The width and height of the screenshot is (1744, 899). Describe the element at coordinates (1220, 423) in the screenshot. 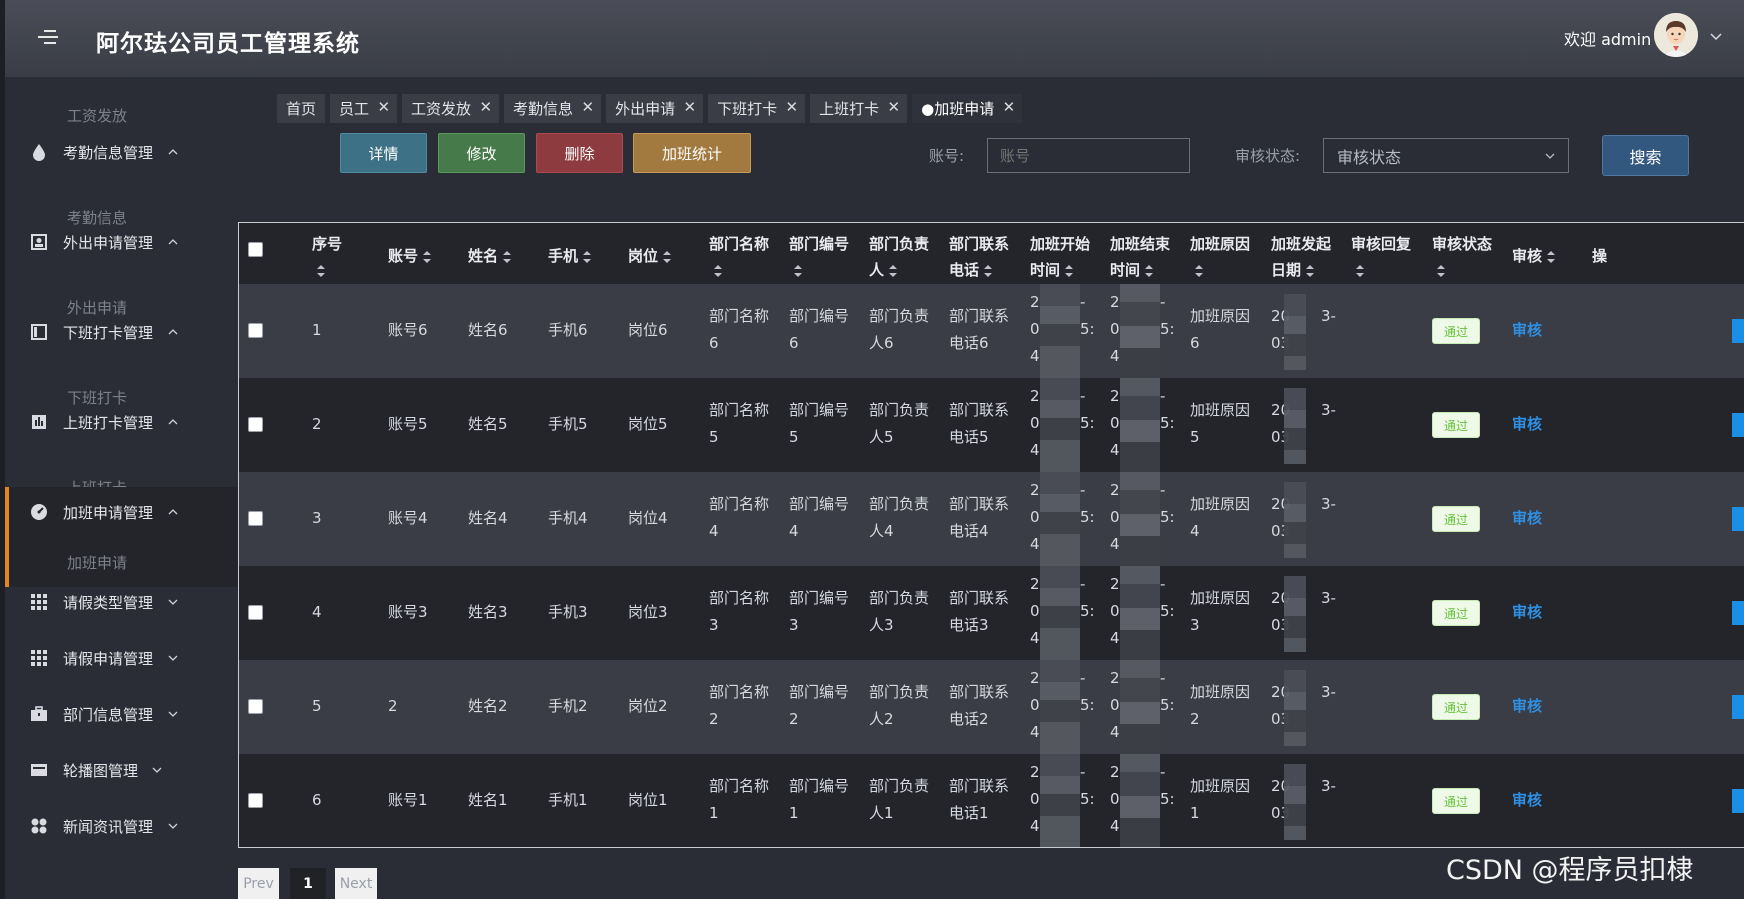

I see `cell-reason: 加班原因 5` at that location.